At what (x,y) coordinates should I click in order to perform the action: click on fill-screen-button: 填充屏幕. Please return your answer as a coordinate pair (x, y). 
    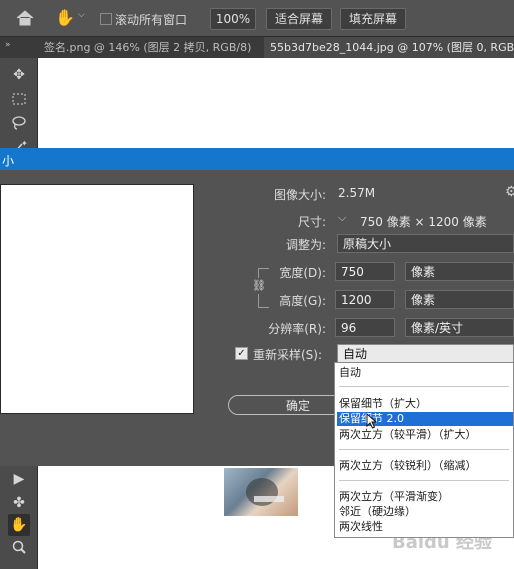
    Looking at the image, I should click on (373, 19).